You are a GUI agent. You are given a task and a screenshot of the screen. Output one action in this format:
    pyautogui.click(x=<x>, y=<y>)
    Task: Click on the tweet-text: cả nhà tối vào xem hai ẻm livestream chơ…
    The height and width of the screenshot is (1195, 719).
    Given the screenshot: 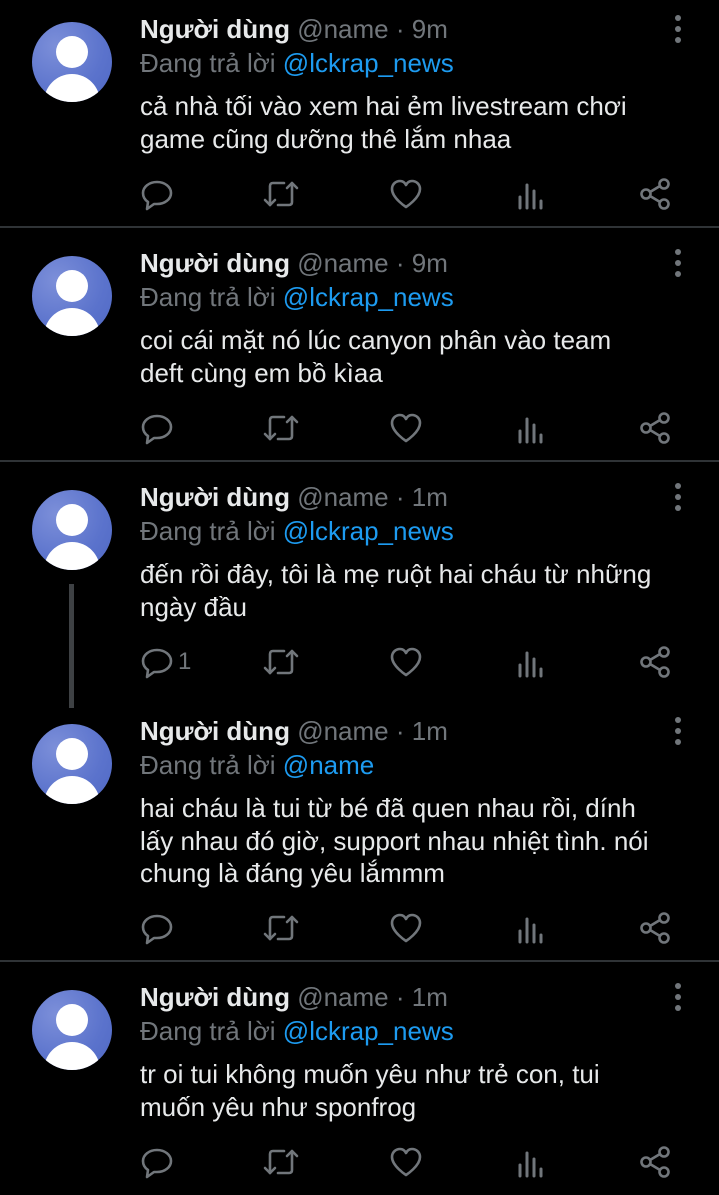 What is the action you would take?
    pyautogui.click(x=420, y=122)
    